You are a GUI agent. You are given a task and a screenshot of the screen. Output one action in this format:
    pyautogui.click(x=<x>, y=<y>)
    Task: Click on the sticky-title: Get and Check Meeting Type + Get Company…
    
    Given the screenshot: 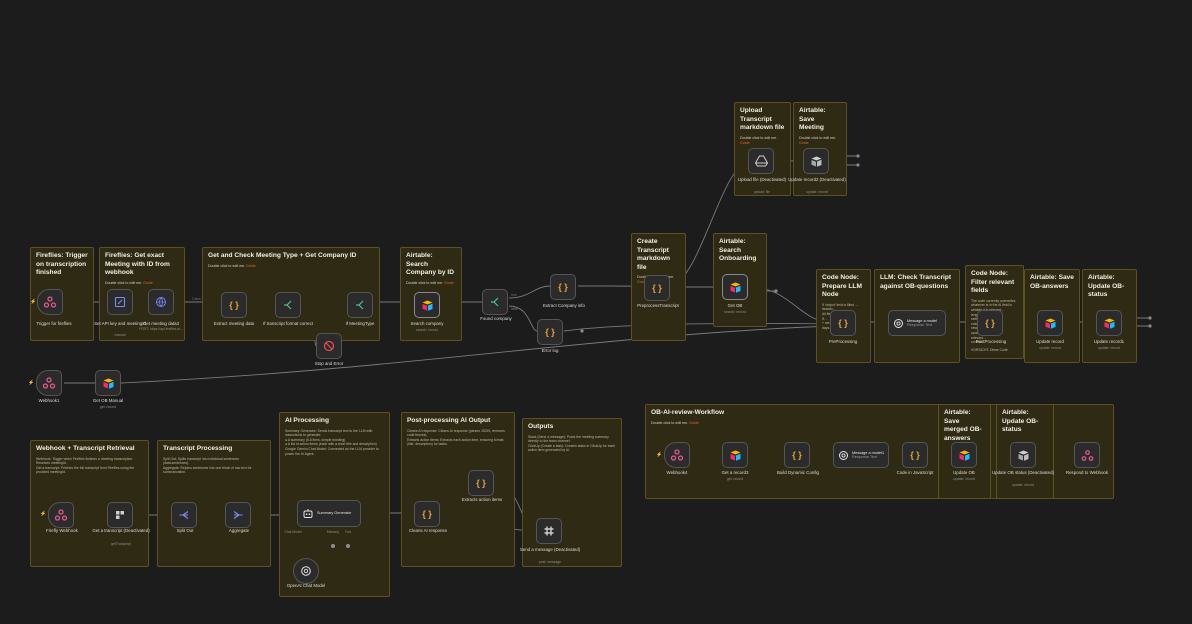 What is the action you would take?
    pyautogui.click(x=282, y=255)
    